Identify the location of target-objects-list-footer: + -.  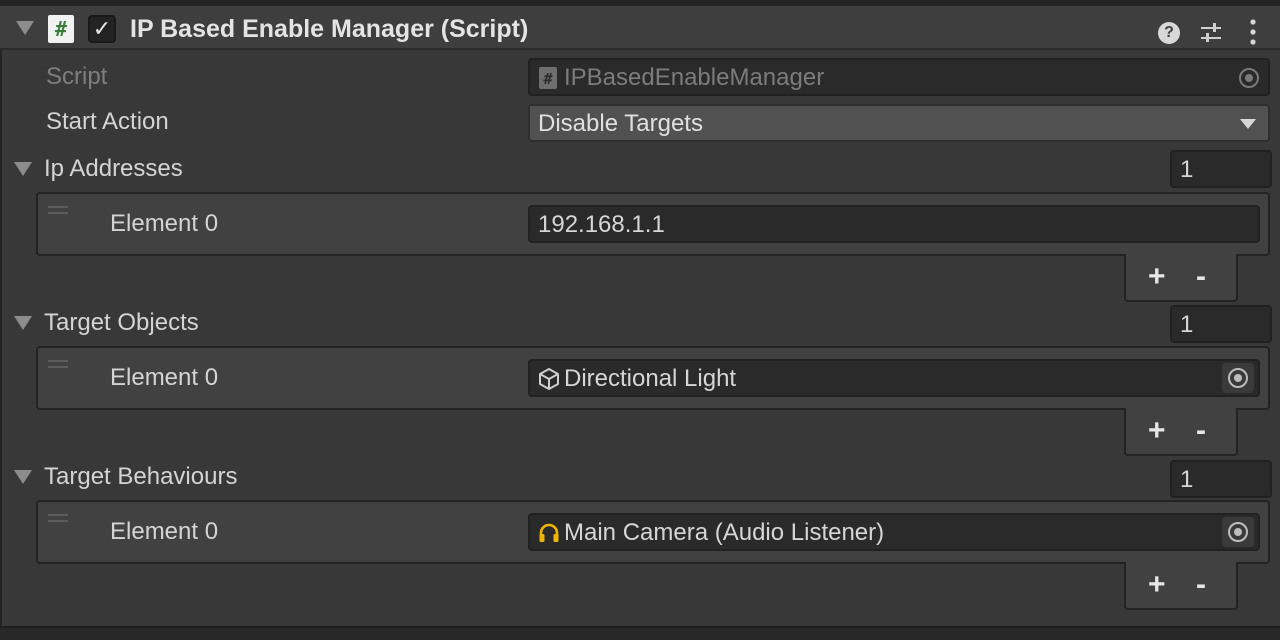
(1181, 432).